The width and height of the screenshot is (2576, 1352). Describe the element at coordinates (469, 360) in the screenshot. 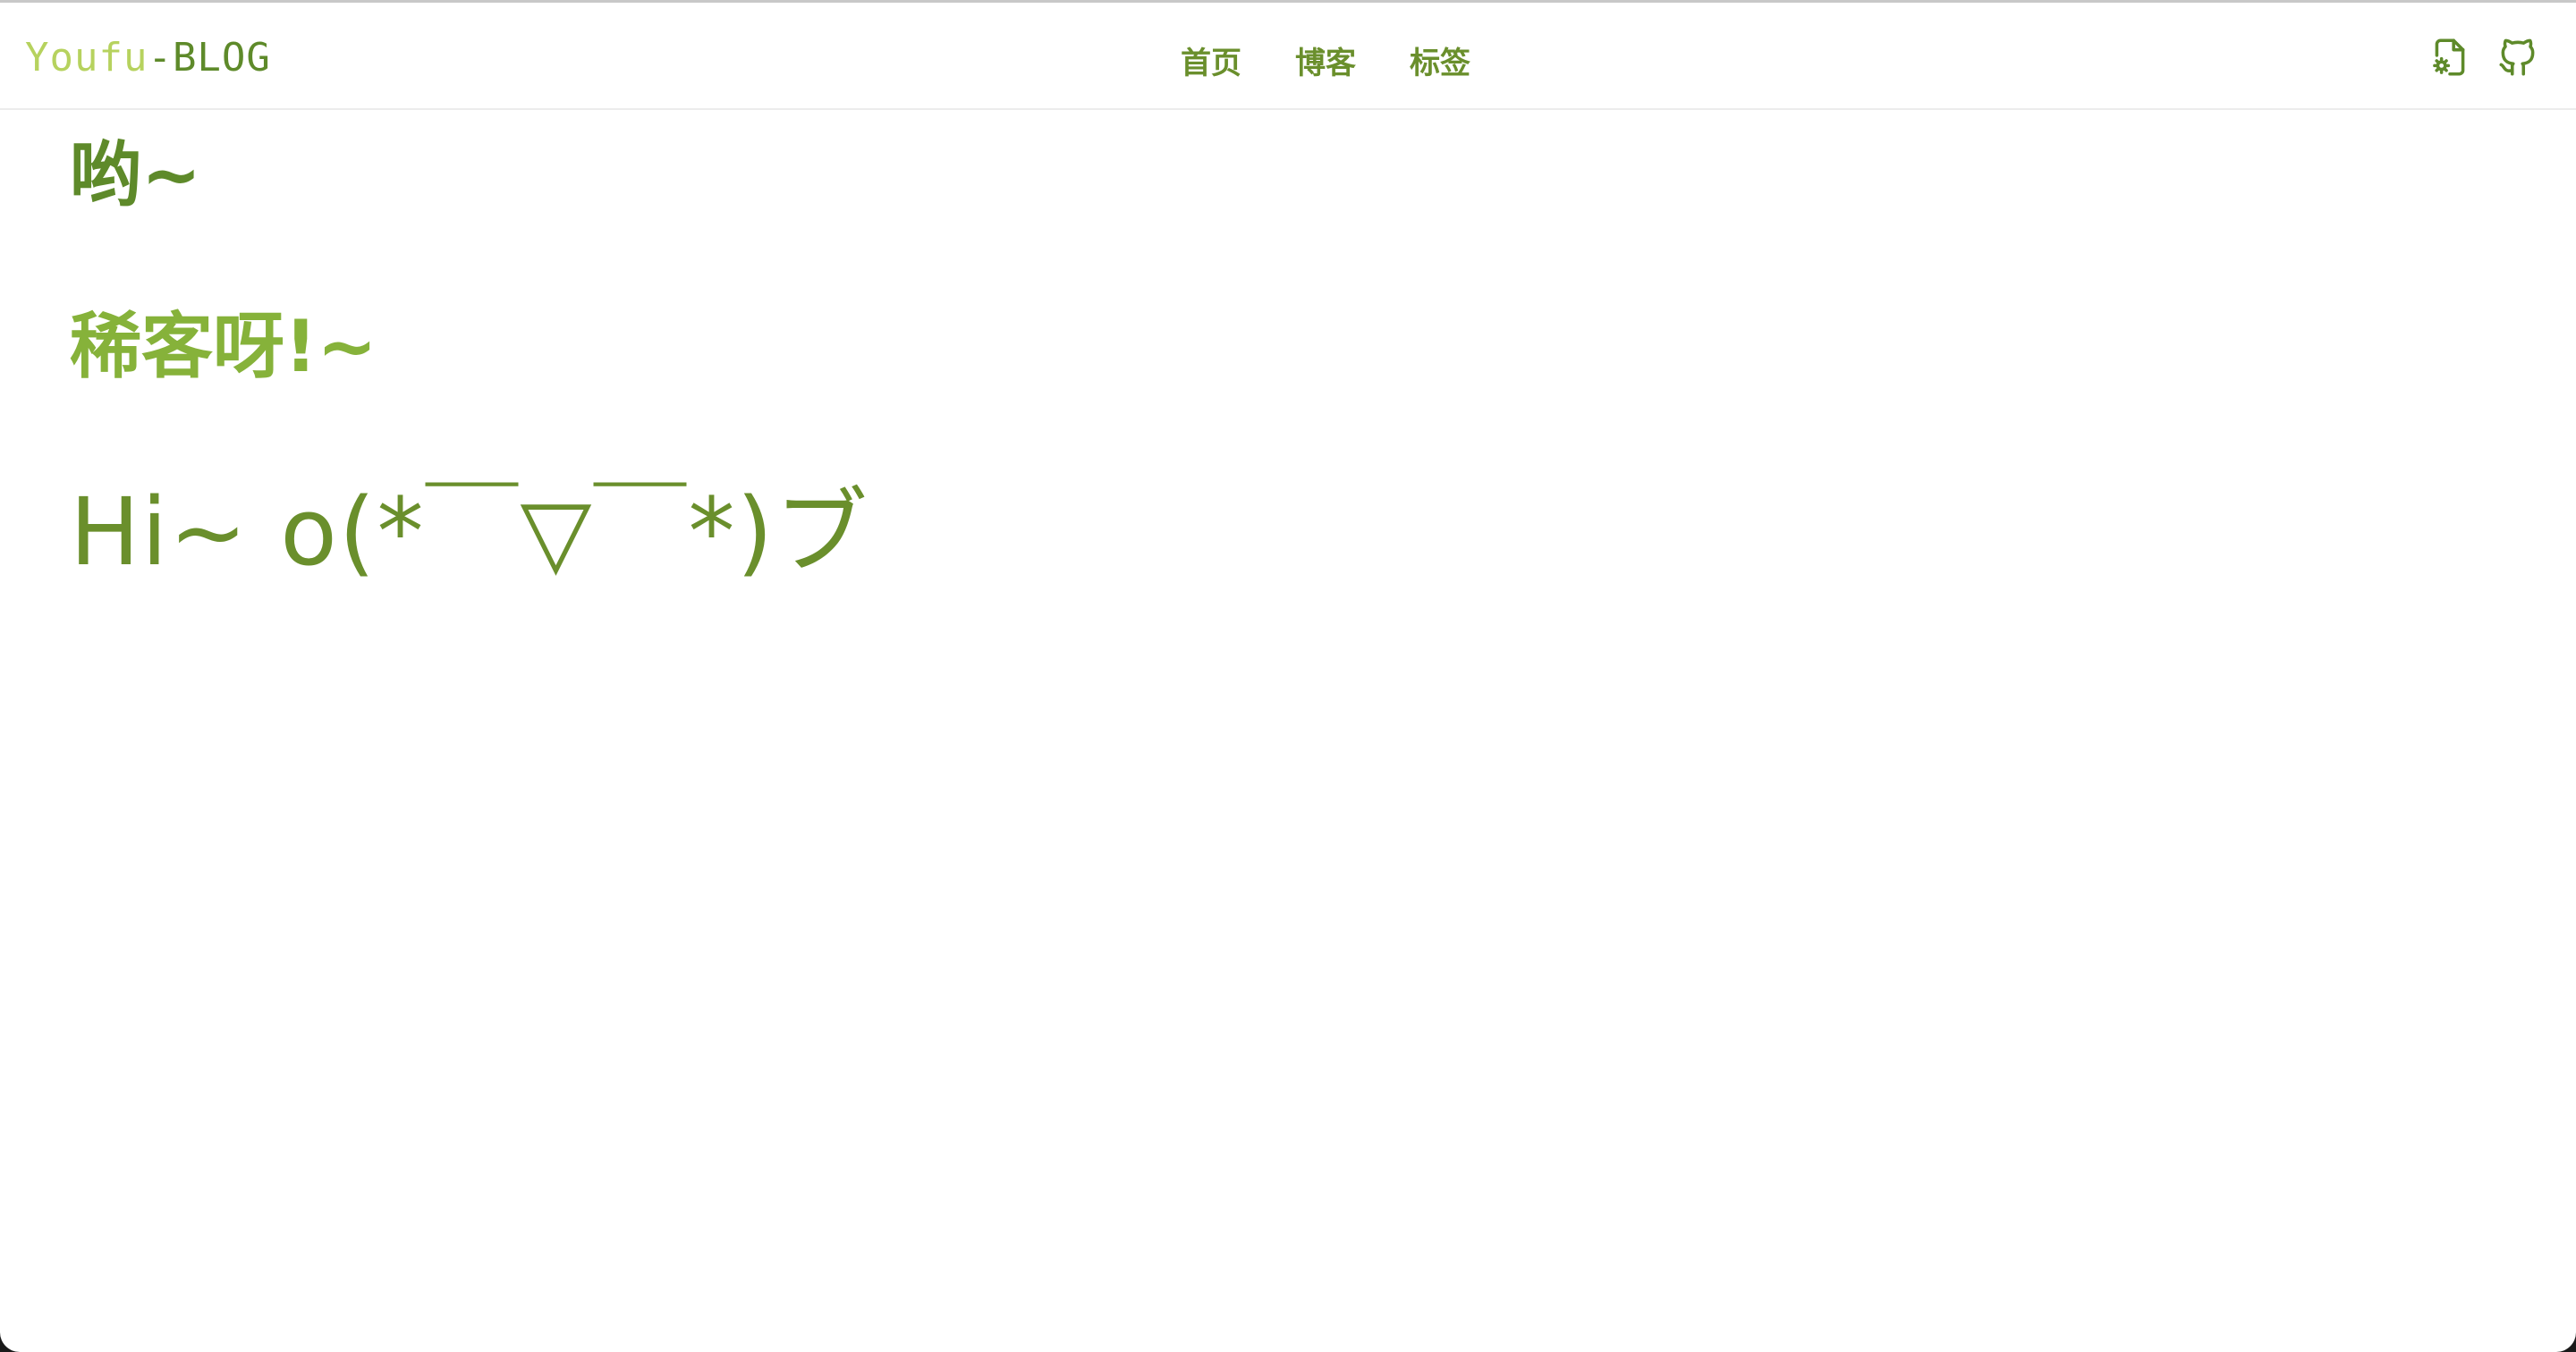

I see `hero-content: 哟~ 稀客呀!~ Hi~ o(*￣▽￣*)ブ` at that location.